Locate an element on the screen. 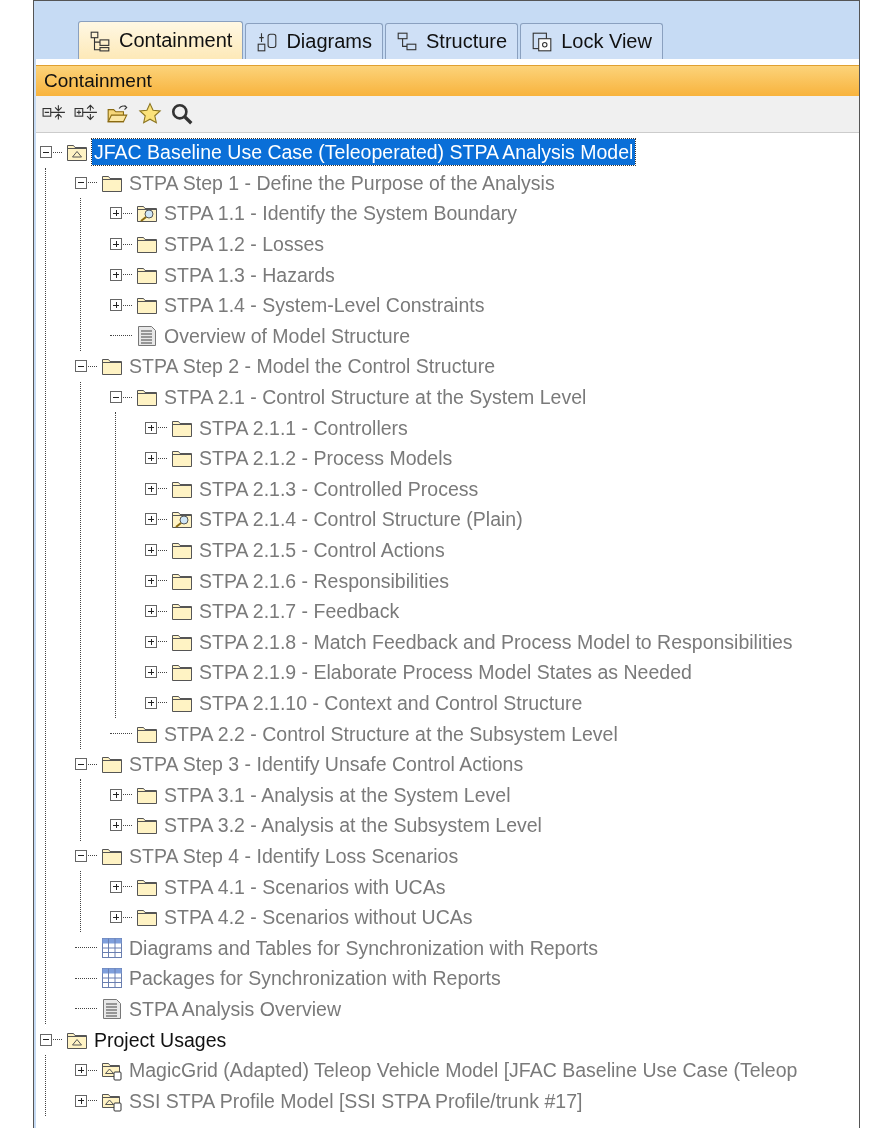  tree-item: MagicGrid (Adapted) Teleop Vehicle Model [JFAC Baseline Use Case (Teleop is located at coordinates (463, 1070).